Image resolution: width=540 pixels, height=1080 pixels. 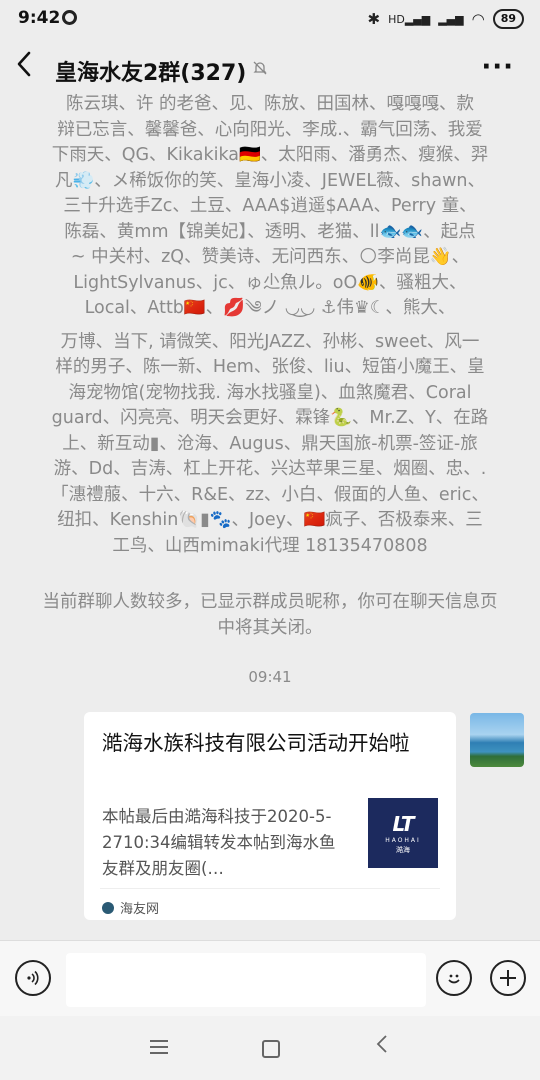 What do you see at coordinates (478, 19) in the screenshot?
I see `wifi-icon: ◠` at bounding box center [478, 19].